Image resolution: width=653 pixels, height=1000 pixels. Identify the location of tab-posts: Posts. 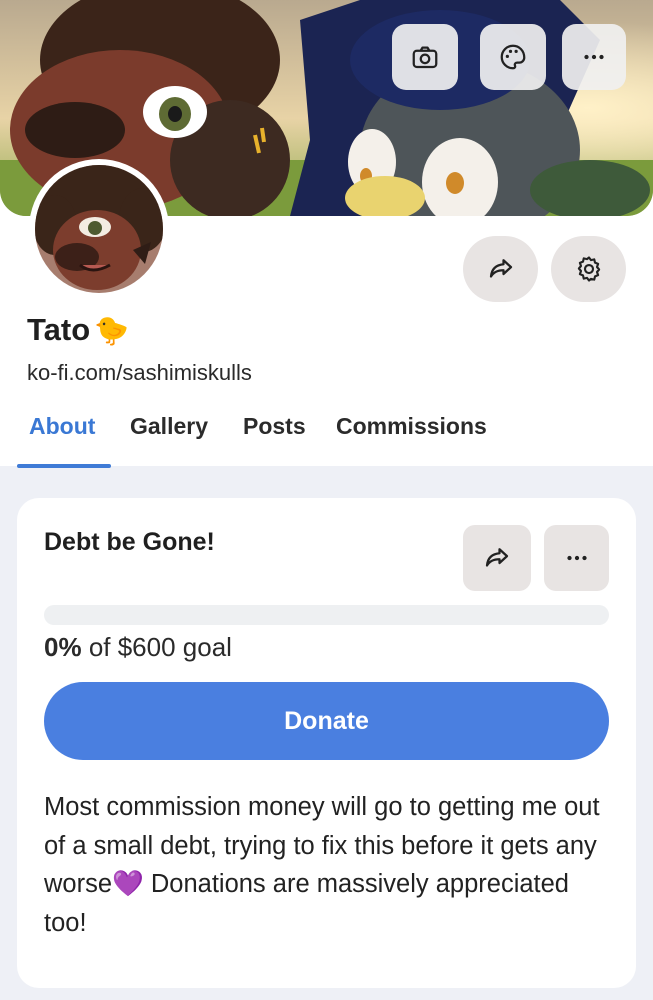
(274, 426).